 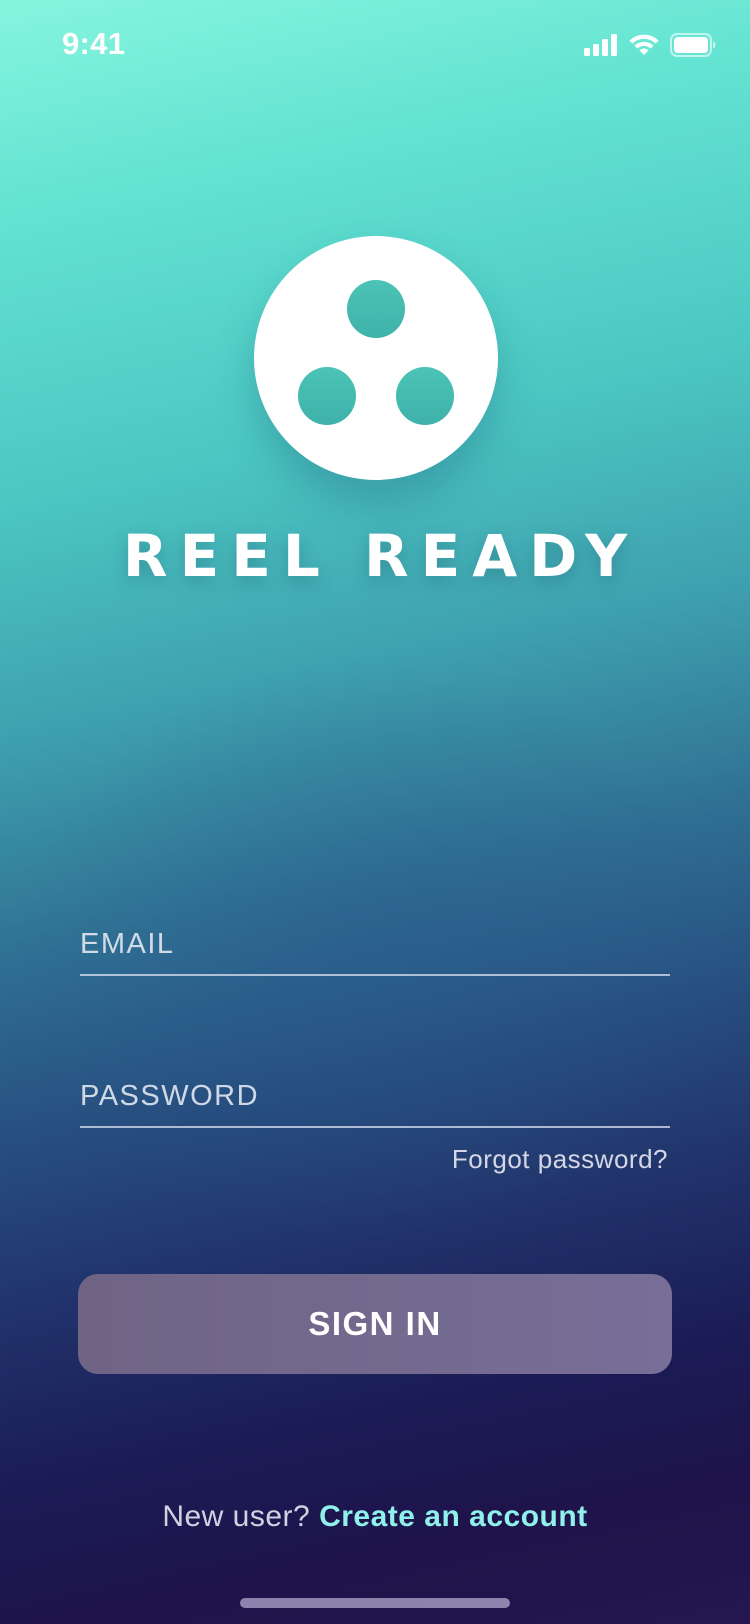 I want to click on status-time: 9:41, so click(x=94, y=43).